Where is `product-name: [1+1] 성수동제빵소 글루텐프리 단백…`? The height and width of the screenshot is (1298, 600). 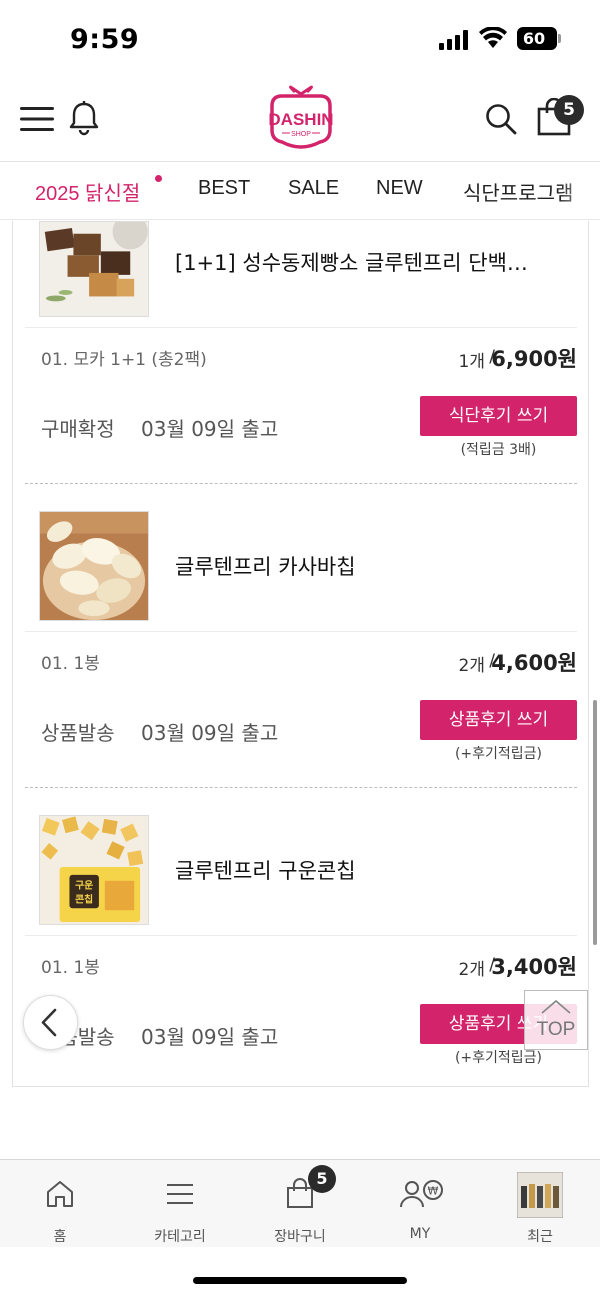 product-name: [1+1] 성수동제빵소 글루텐프리 단백… is located at coordinates (375, 262).